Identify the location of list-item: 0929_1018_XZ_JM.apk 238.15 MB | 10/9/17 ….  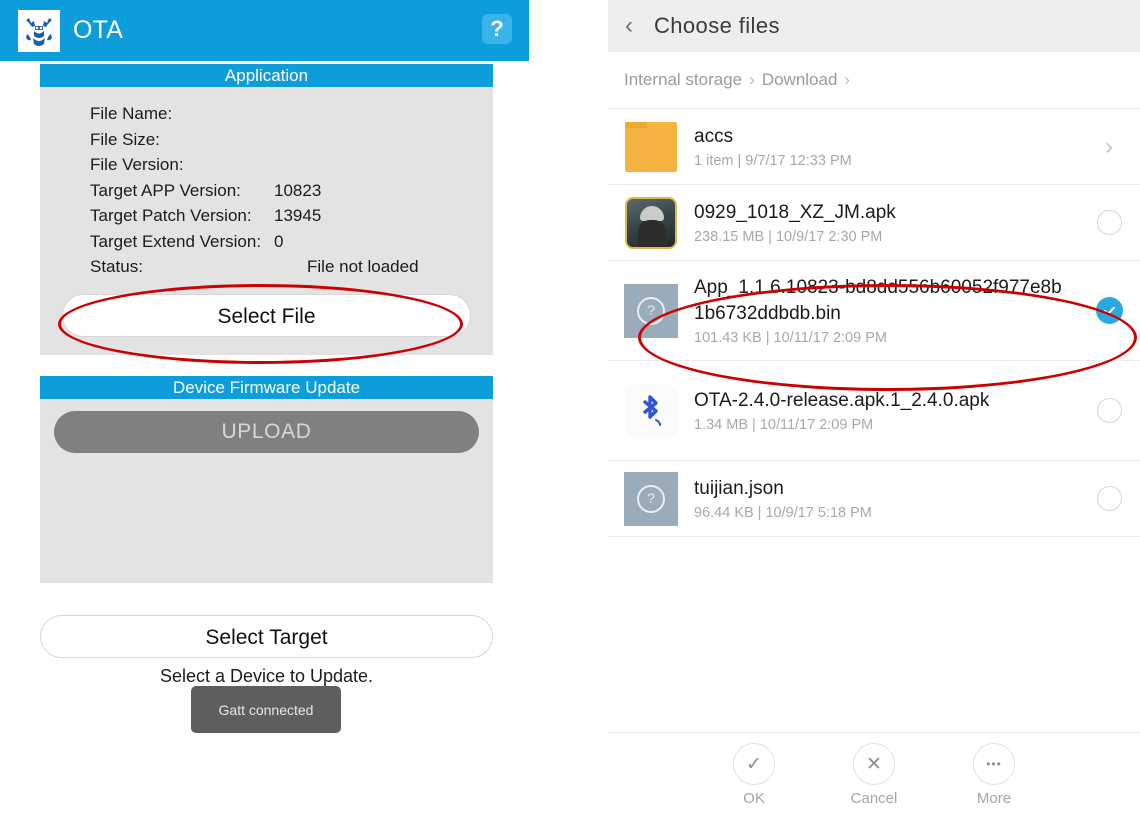
(874, 222).